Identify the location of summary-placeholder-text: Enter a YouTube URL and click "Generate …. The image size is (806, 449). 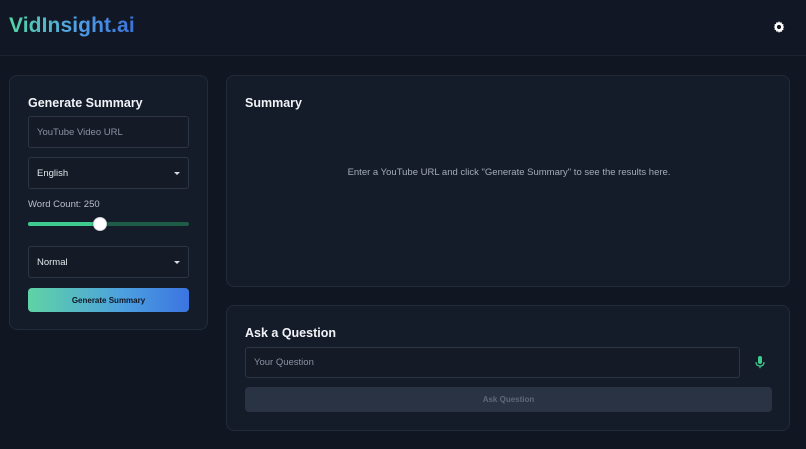
(509, 172).